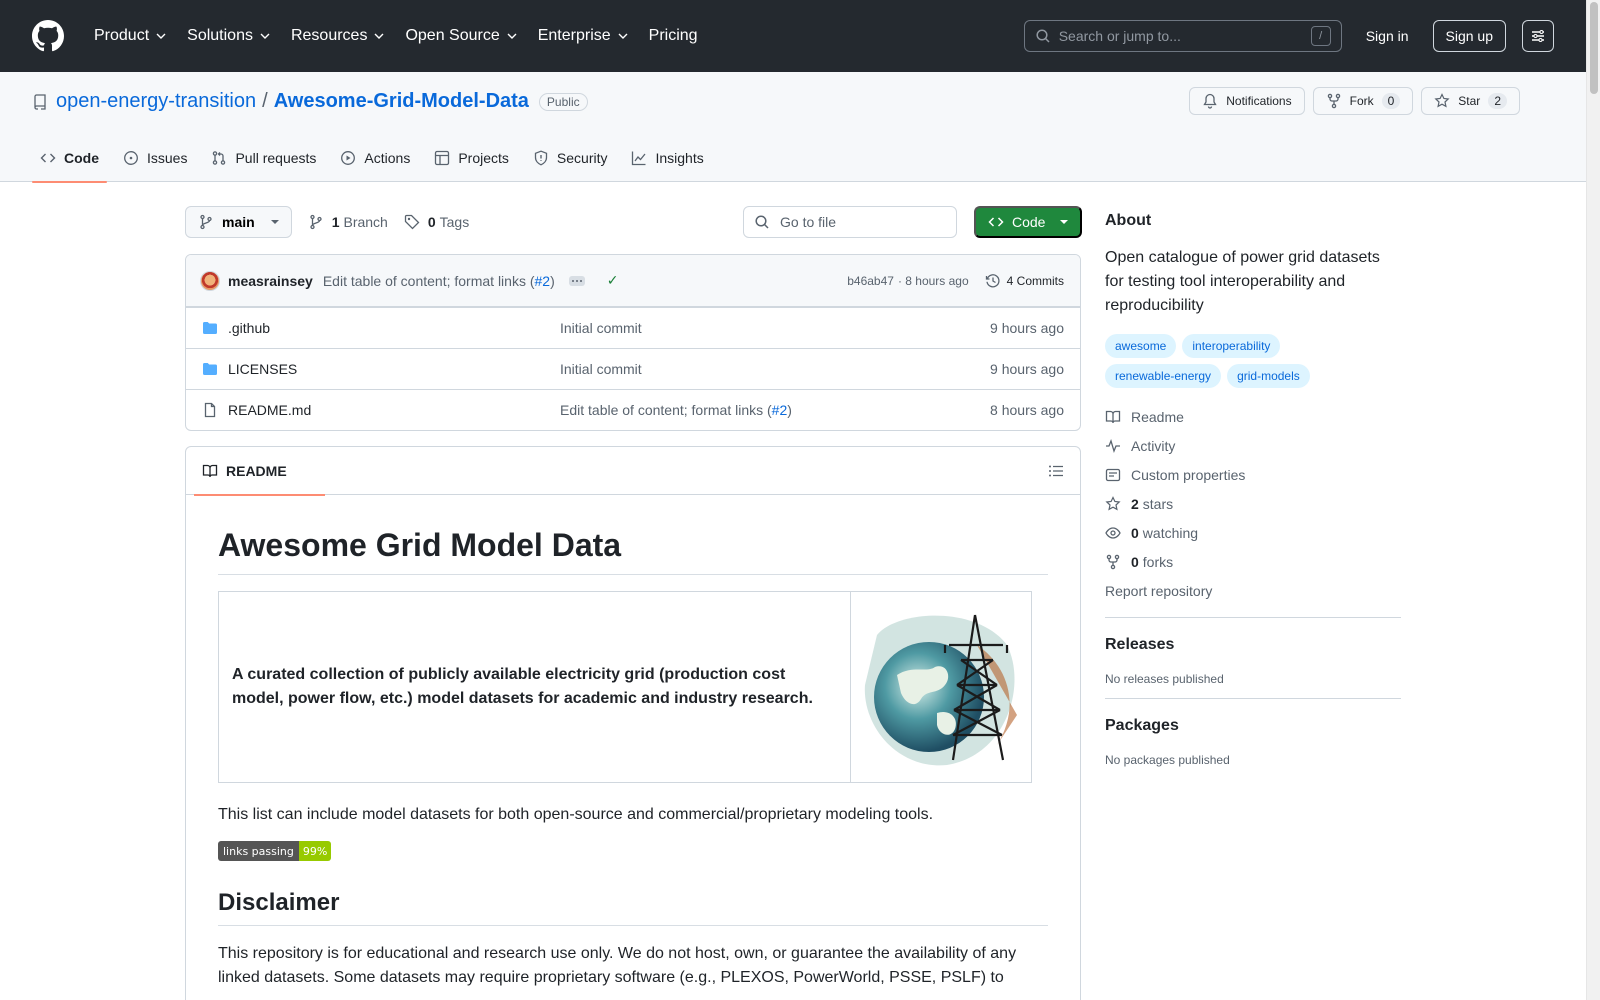 Image resolution: width=1600 pixels, height=1000 pixels. Describe the element at coordinates (394, 369) in the screenshot. I see `file-name-link: LICENSES` at that location.